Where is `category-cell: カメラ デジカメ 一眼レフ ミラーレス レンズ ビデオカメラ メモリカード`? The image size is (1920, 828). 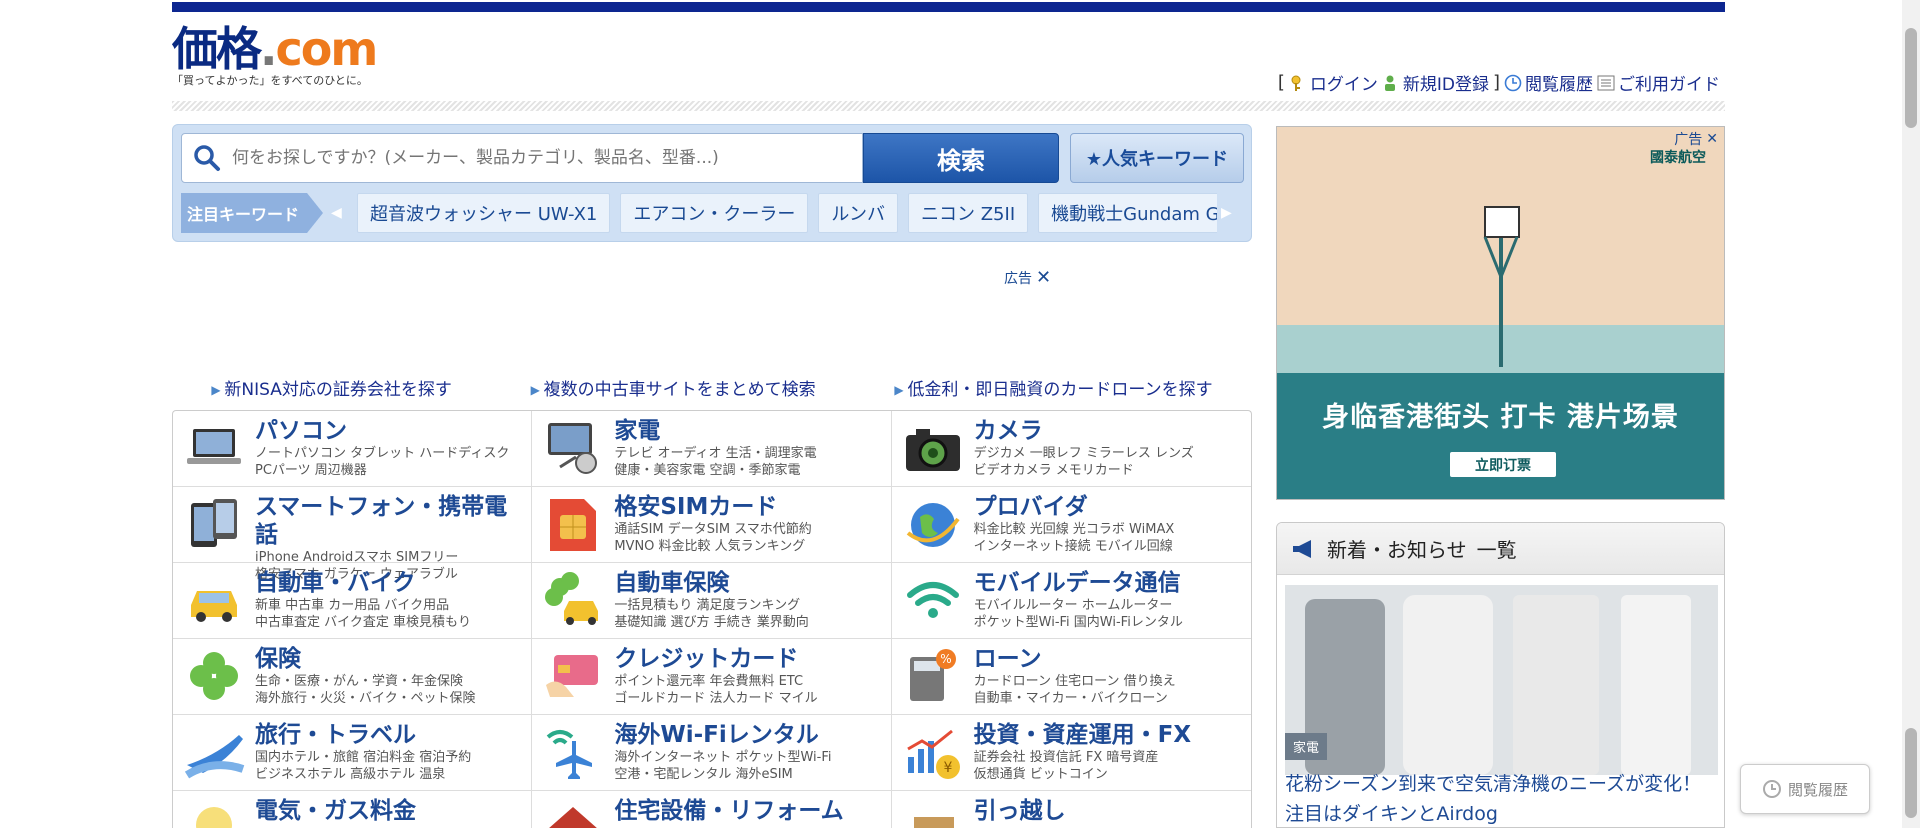 category-cell: カメラ デジカメ 一眼レフ ミラーレス レンズ ビデオカメラ メモリカード is located at coordinates (1071, 449).